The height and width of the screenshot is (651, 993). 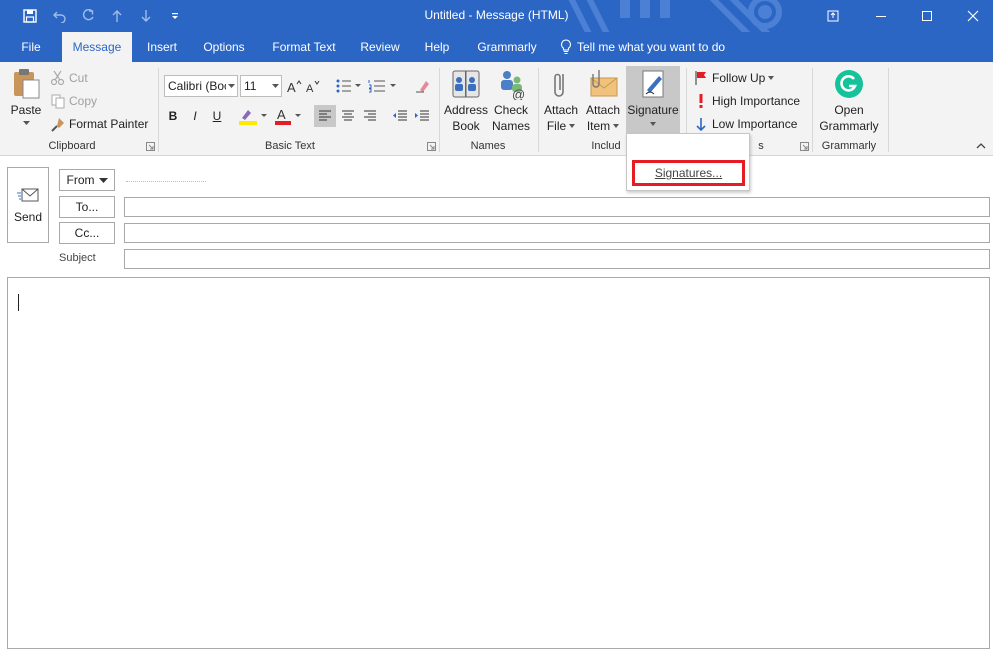 I want to click on attach-file-label-2: File, so click(x=556, y=126).